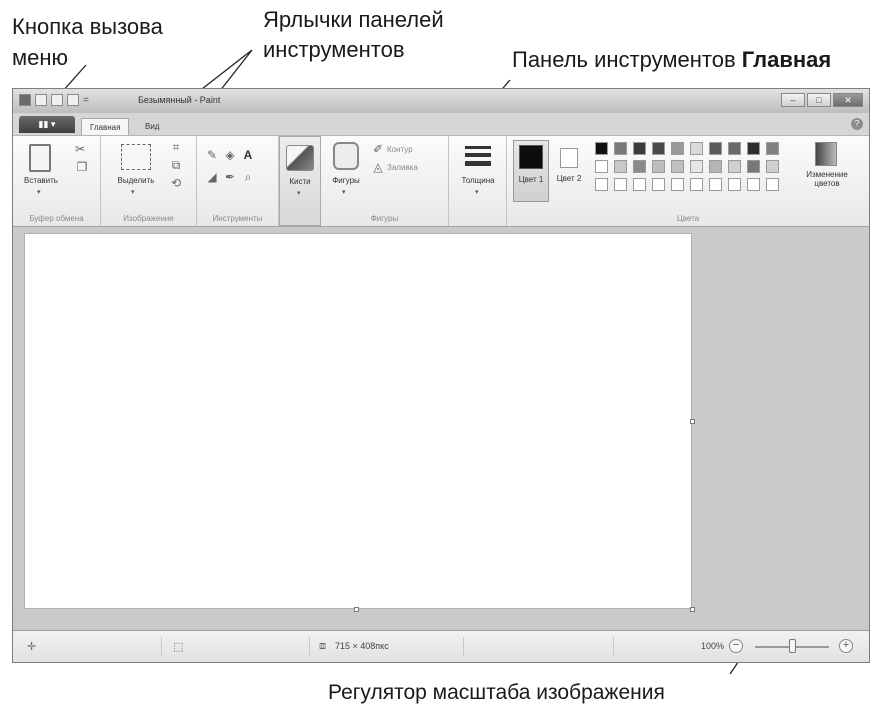  I want to click on resize-icon: ⧉, so click(176, 165).